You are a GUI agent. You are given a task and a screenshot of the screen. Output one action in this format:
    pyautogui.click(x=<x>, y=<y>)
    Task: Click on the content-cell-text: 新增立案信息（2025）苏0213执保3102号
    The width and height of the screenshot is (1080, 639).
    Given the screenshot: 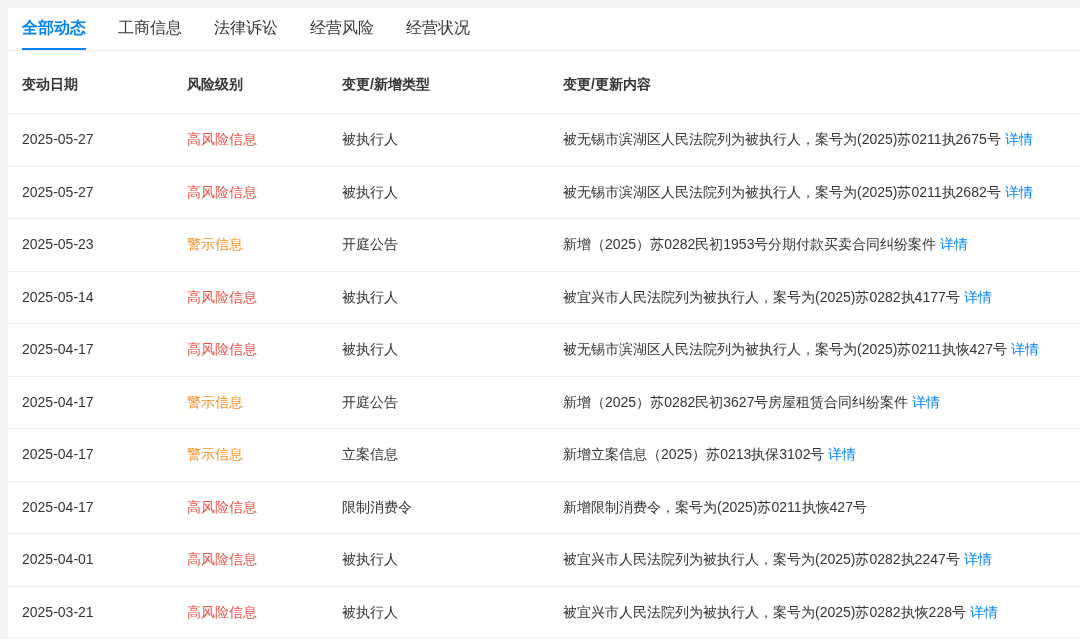 What is the action you would take?
    pyautogui.click(x=694, y=455)
    